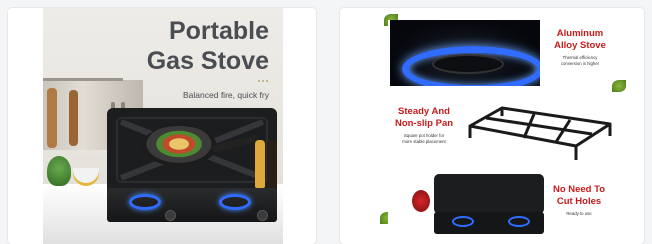 The width and height of the screenshot is (652, 244). What do you see at coordinates (207, 61) in the screenshot?
I see `product-title-line2: Gas Stove` at bounding box center [207, 61].